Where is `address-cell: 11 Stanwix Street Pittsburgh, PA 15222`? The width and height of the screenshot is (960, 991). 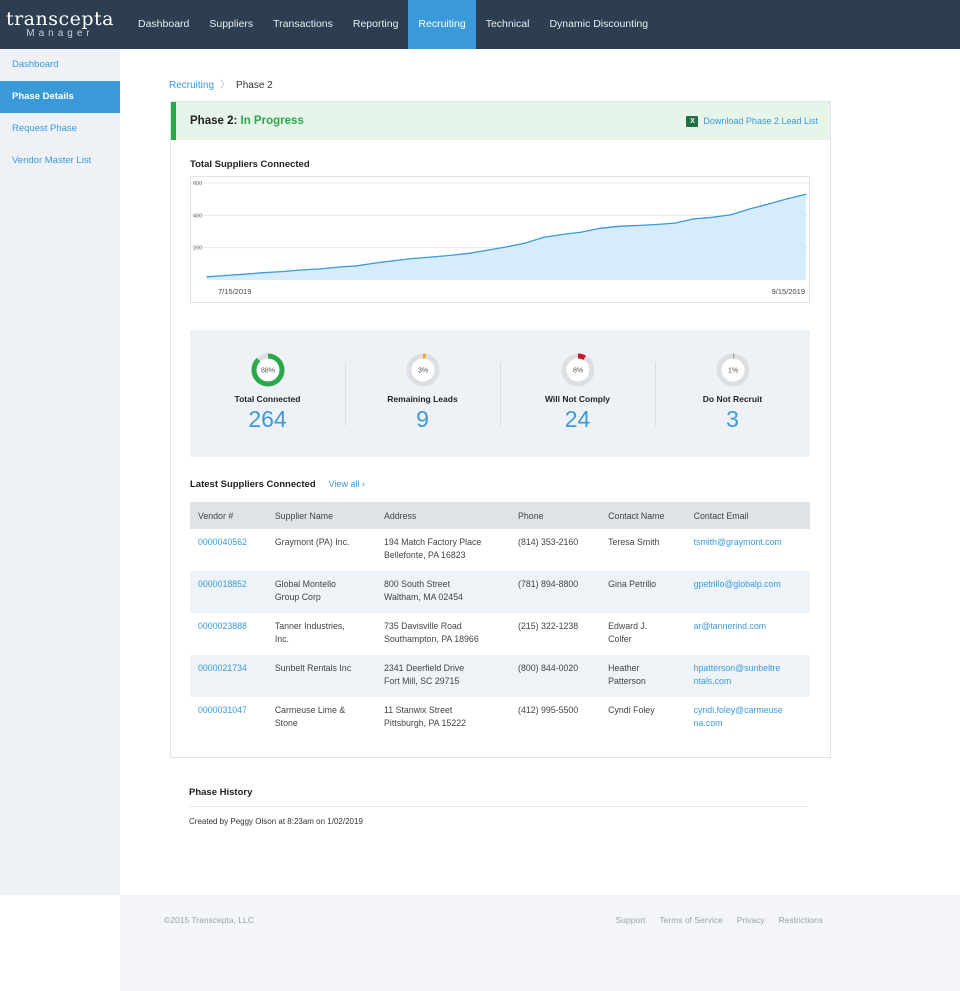 address-cell: 11 Stanwix Street Pittsburgh, PA 15222 is located at coordinates (443, 718).